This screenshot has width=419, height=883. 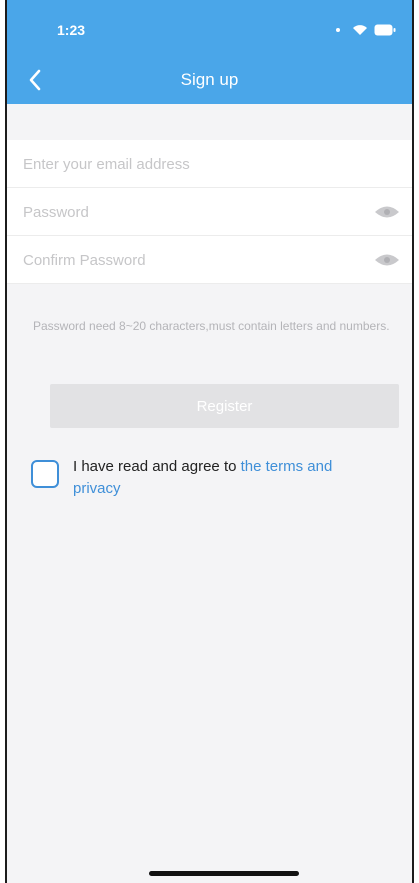 I want to click on email-input, so click(x=188, y=164).